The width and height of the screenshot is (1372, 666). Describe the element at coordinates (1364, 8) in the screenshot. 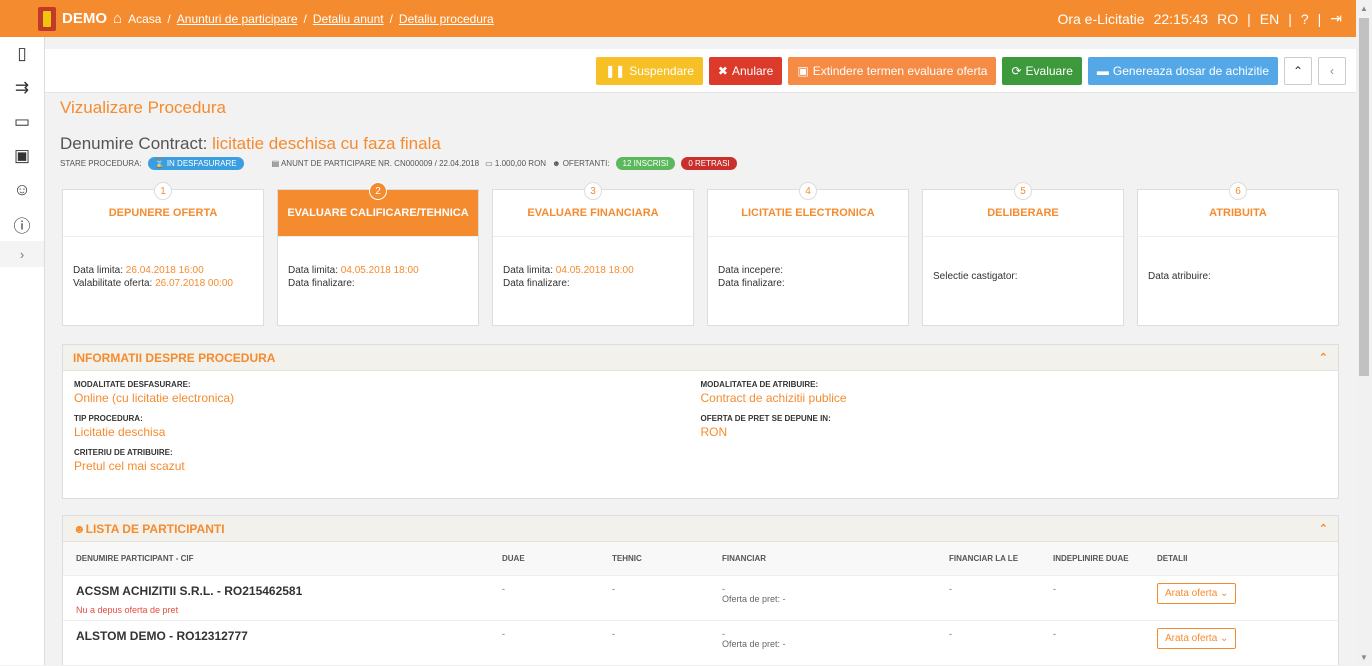

I see `scroll-up-icon: ▲` at that location.